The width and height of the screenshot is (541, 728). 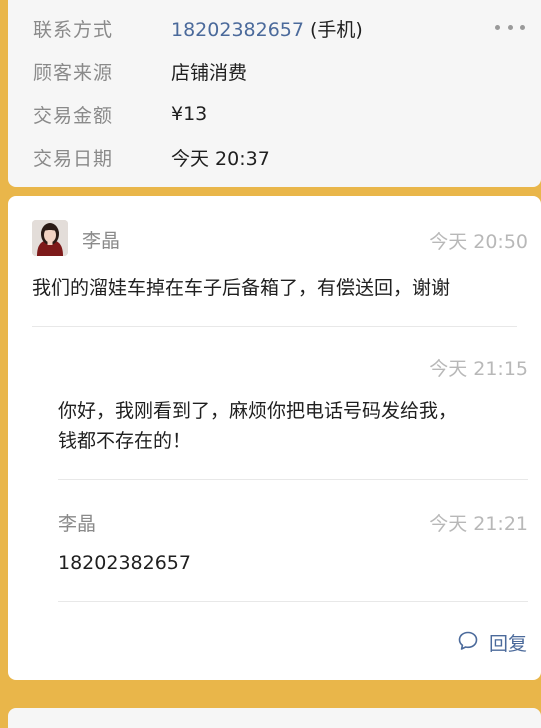 I want to click on contact-label: 联系方式, so click(x=73, y=29).